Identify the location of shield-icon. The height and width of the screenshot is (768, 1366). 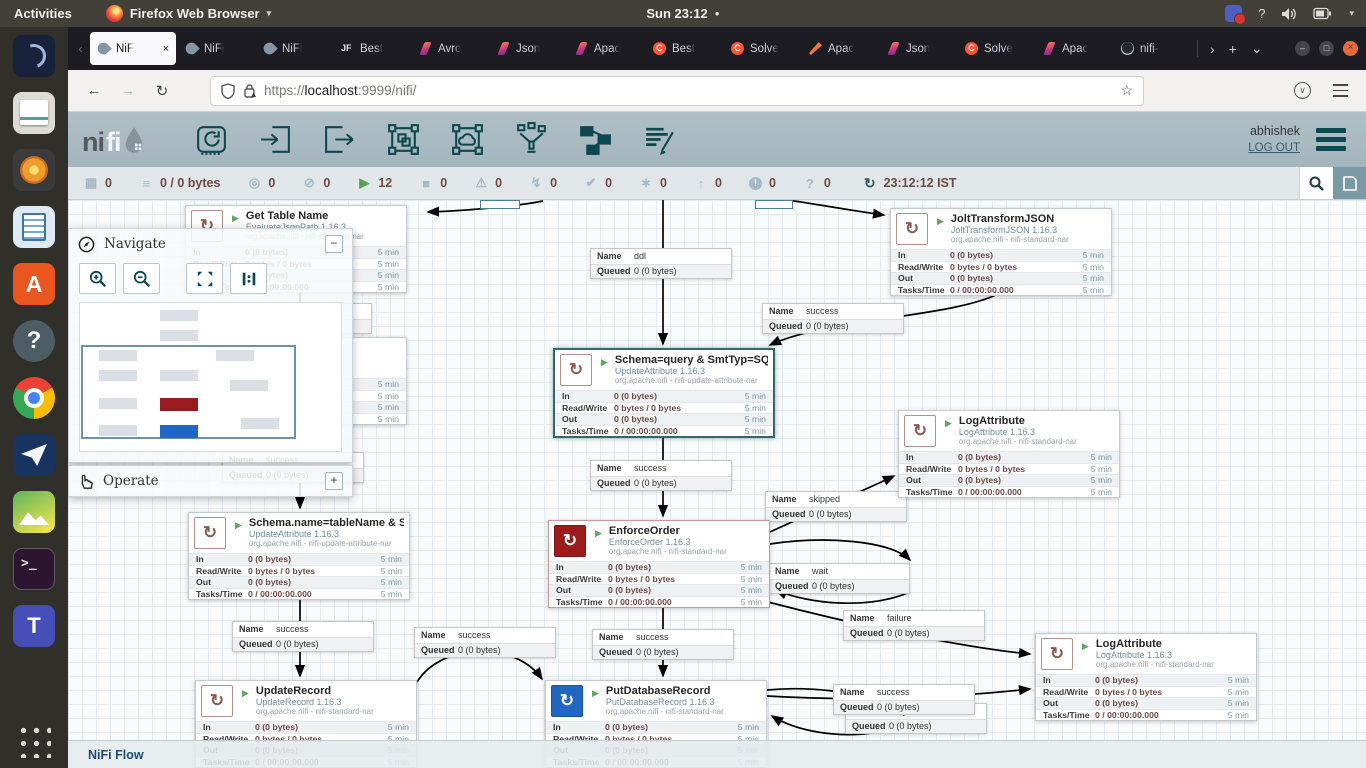
(228, 90).